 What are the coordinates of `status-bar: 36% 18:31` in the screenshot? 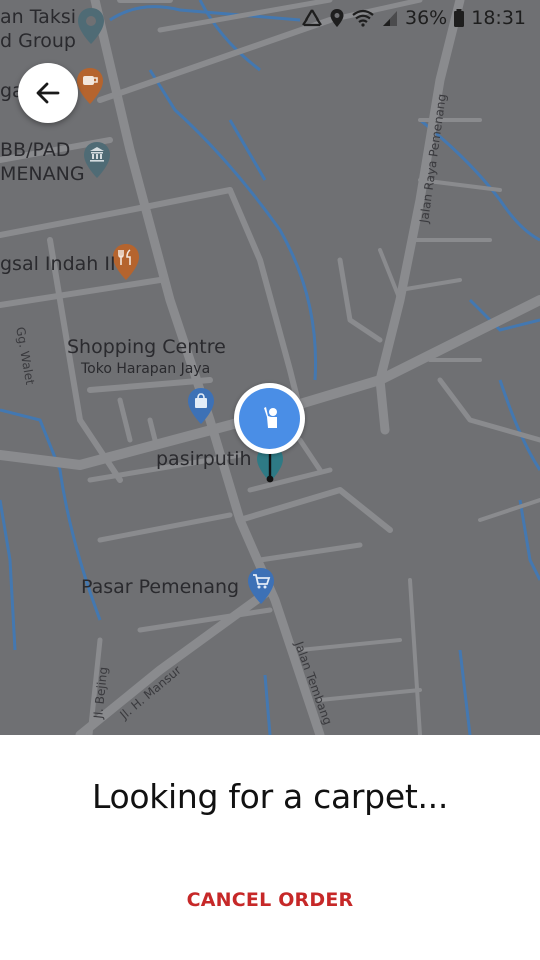 It's located at (420, 18).